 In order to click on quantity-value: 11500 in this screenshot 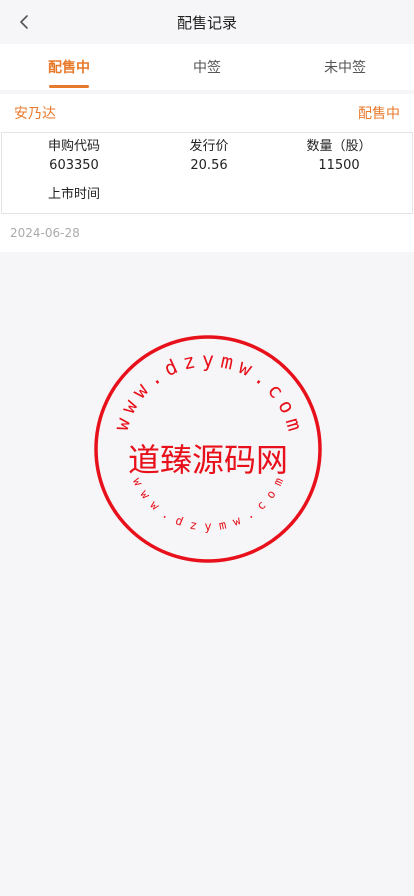, I will do `click(339, 165)`.